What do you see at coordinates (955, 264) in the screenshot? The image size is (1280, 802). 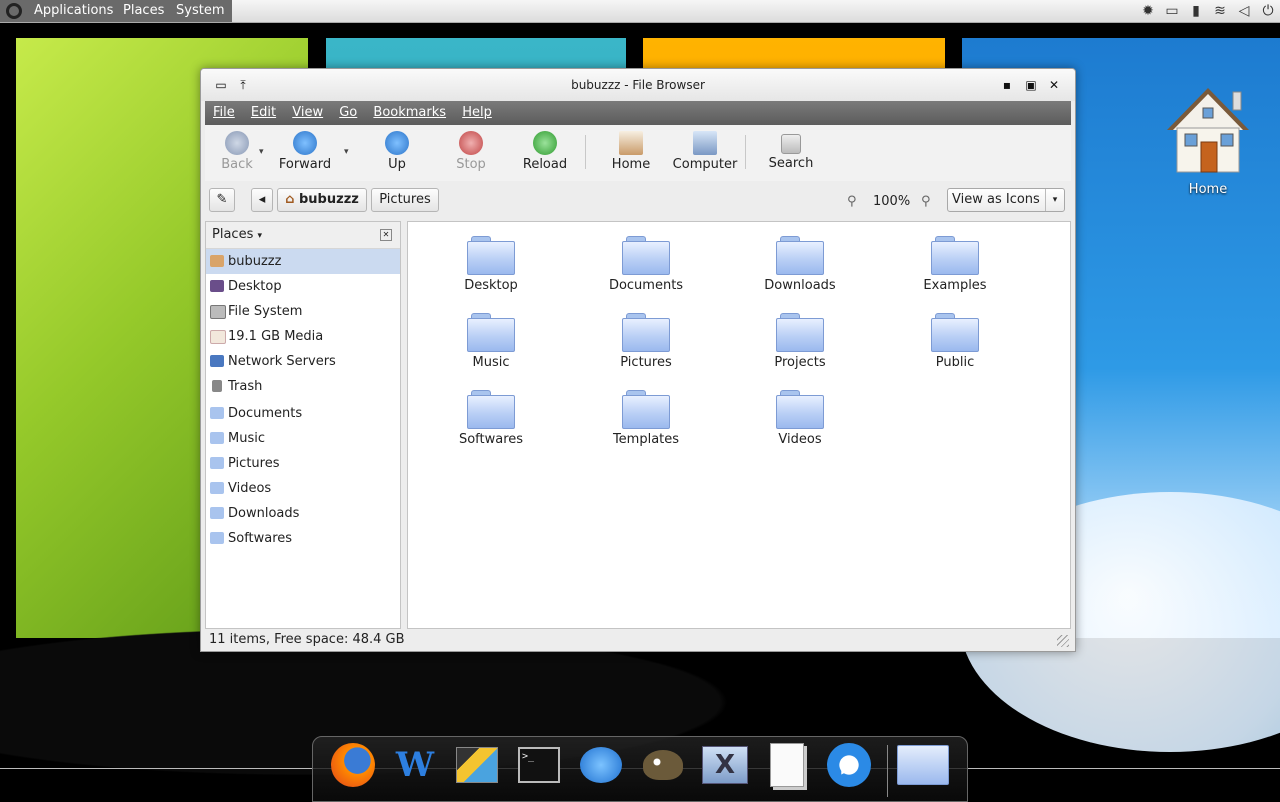 I see `folder-item-examples: Examples` at bounding box center [955, 264].